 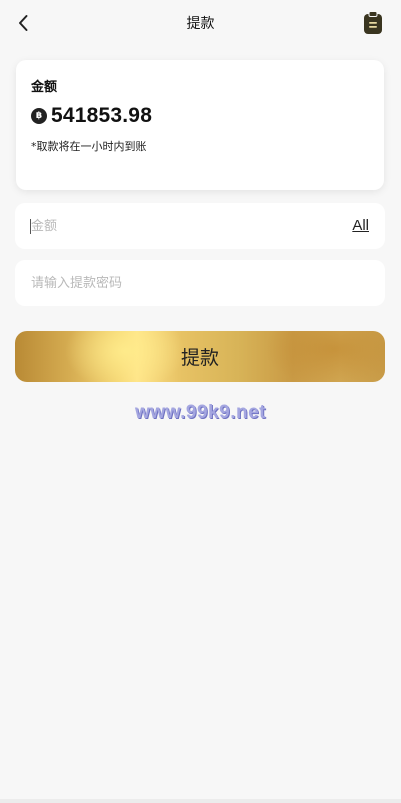 I want to click on page-title: 提款, so click(x=200, y=24).